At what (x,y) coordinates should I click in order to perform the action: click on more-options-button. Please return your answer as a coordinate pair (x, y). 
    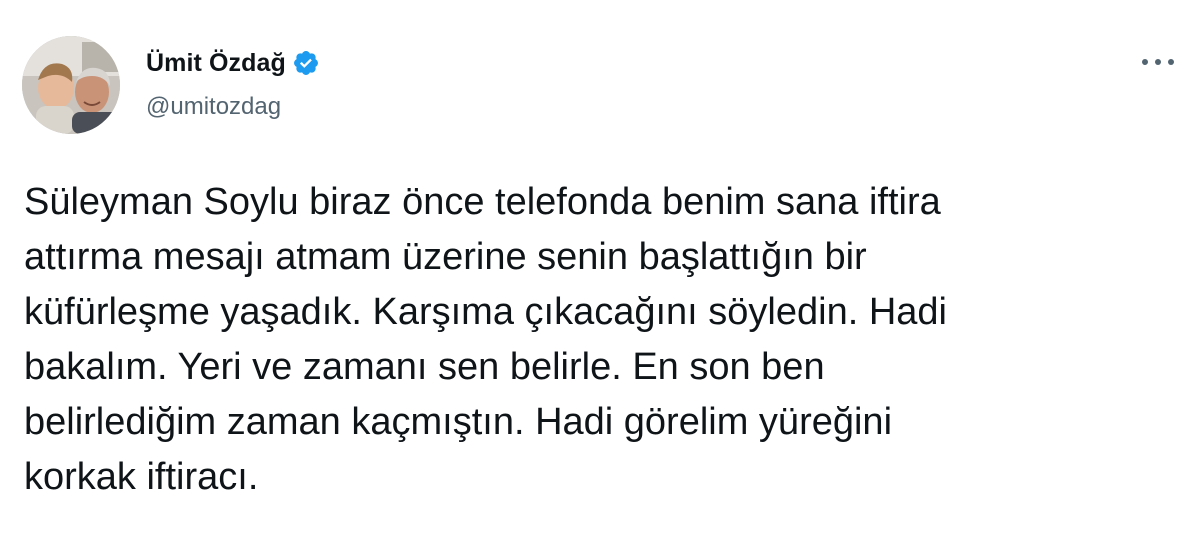
    Looking at the image, I should click on (1158, 62).